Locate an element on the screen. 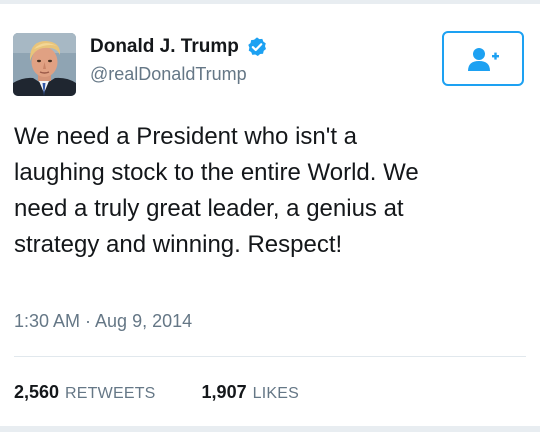  avatar-portrait-icon is located at coordinates (44, 64).